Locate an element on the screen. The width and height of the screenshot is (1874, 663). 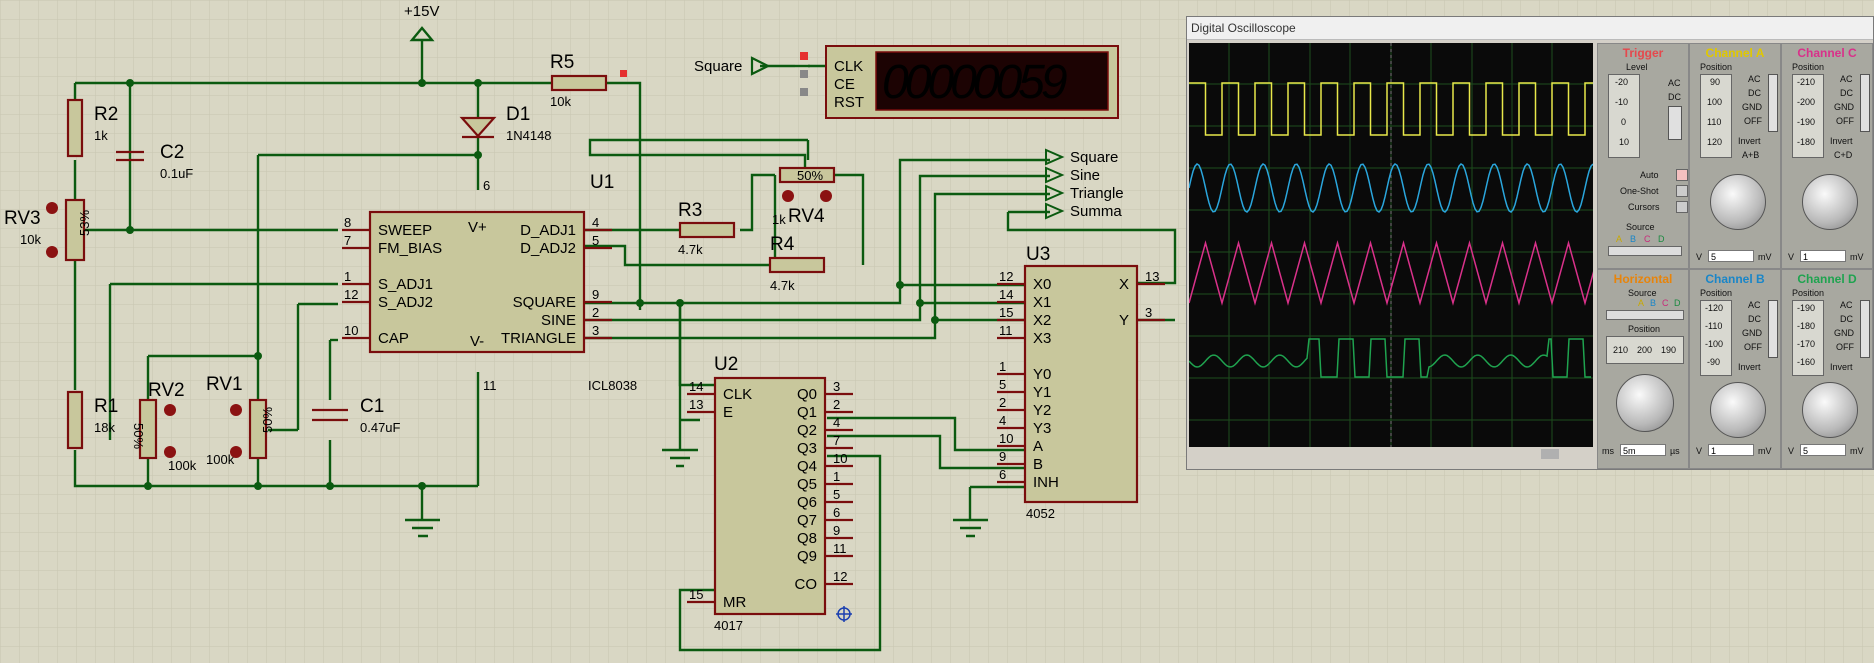
channel-d-gnd: GND is located at coordinates (1844, 333).